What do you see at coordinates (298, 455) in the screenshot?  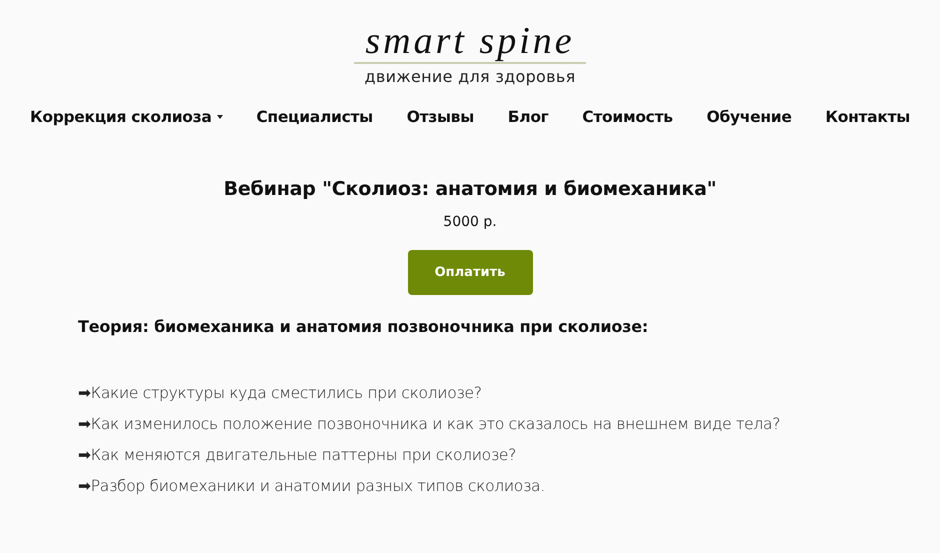 I see `list-item: ➡Как меняются двигательные паттерны при сколиозе?` at bounding box center [298, 455].